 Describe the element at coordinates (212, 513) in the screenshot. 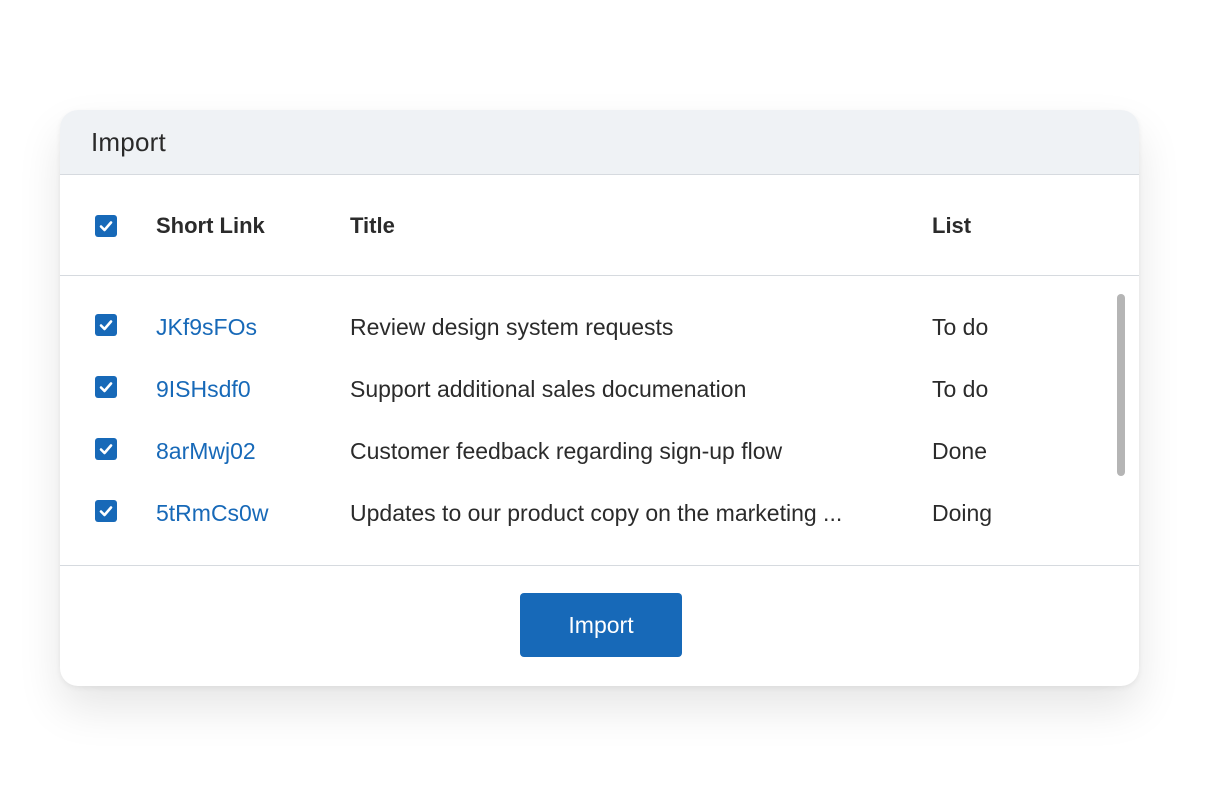

I see `short-link: 5tRmCs0w` at that location.